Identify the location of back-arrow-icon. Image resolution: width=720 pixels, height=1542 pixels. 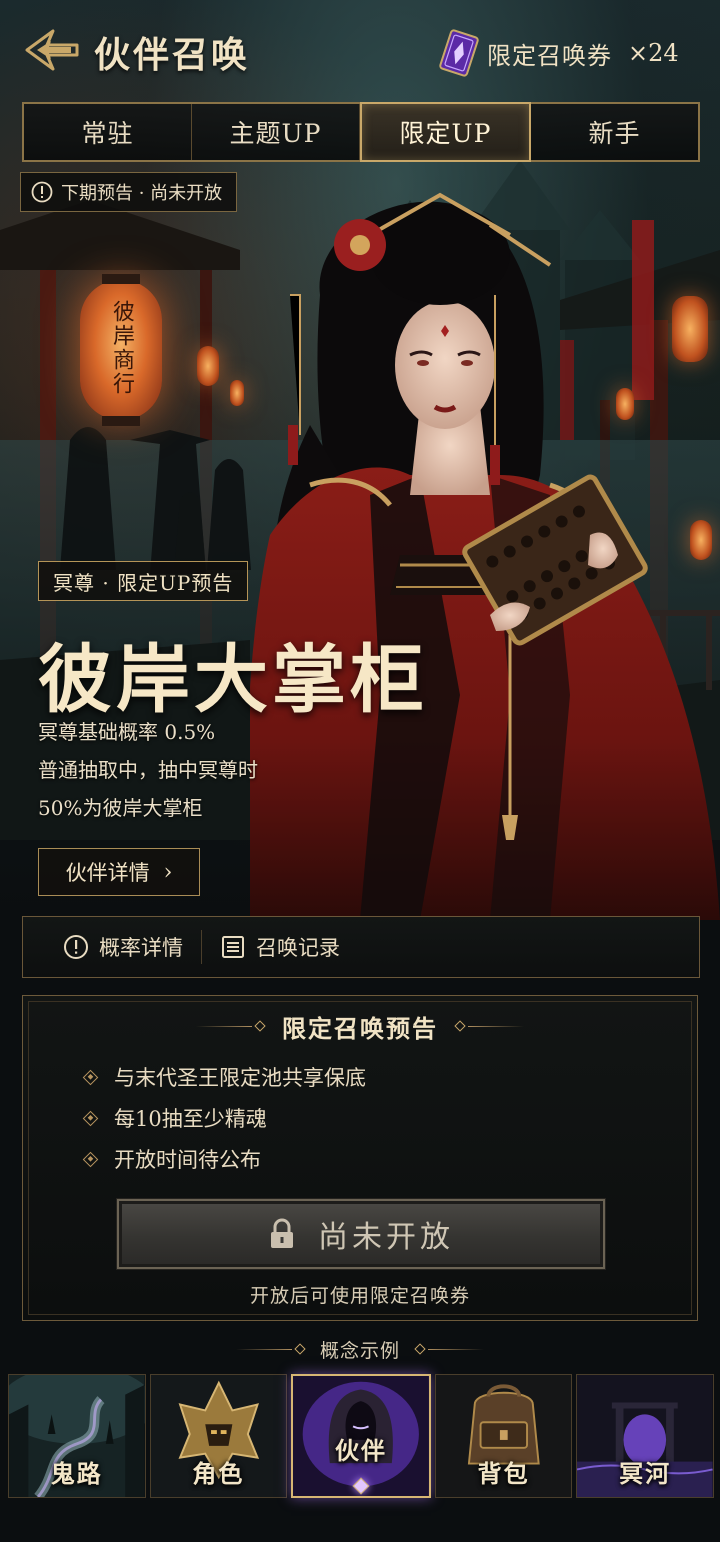
(52, 50).